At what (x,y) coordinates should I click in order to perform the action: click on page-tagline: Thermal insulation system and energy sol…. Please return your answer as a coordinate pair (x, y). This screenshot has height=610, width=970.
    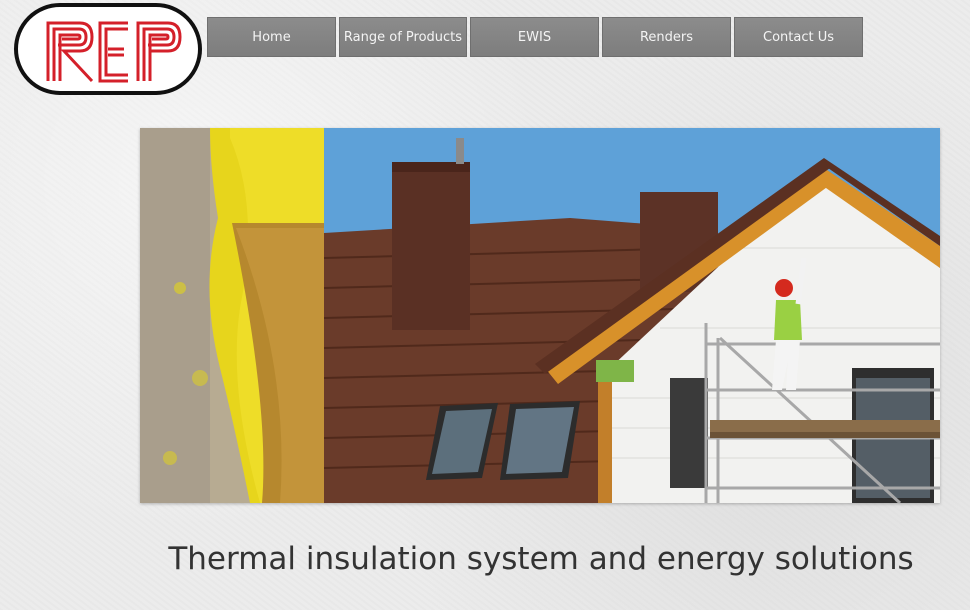
    Looking at the image, I should click on (541, 559).